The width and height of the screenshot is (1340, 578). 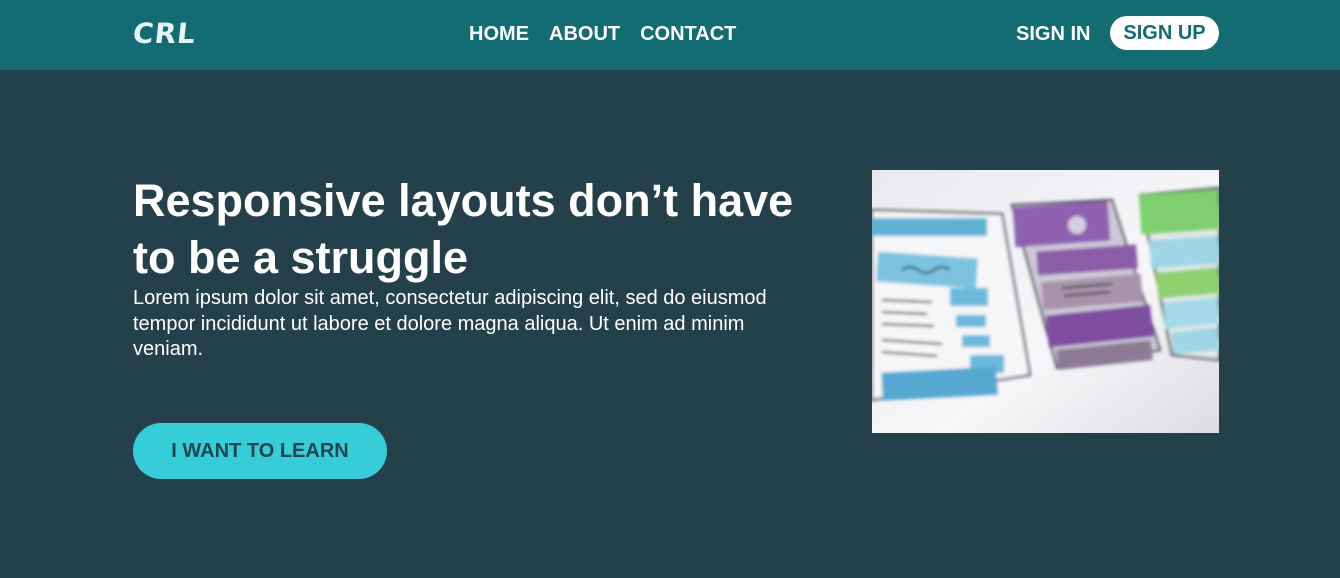 I want to click on sign-in-link: SIGN IN, so click(x=1053, y=34).